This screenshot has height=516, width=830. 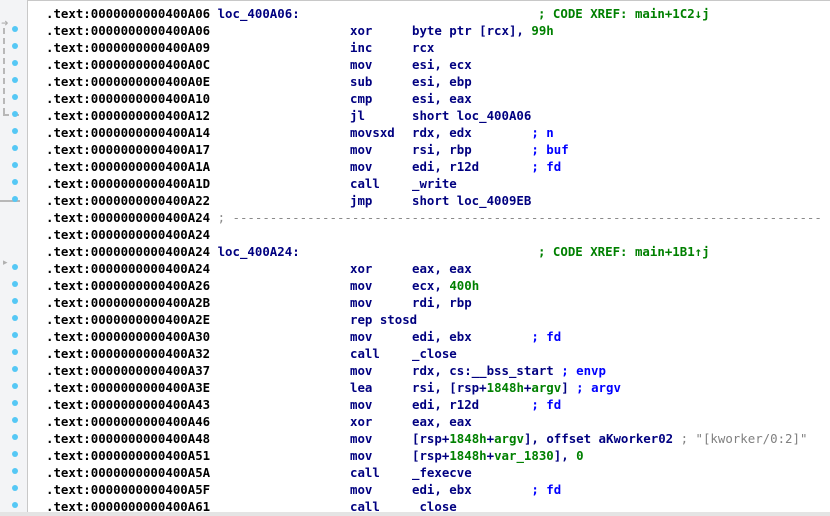 I want to click on address: .text:0000000000400A24, so click(x=128, y=217).